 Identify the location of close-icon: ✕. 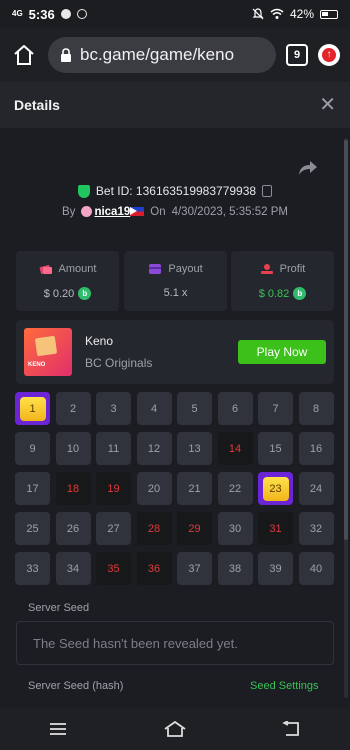
(327, 105).